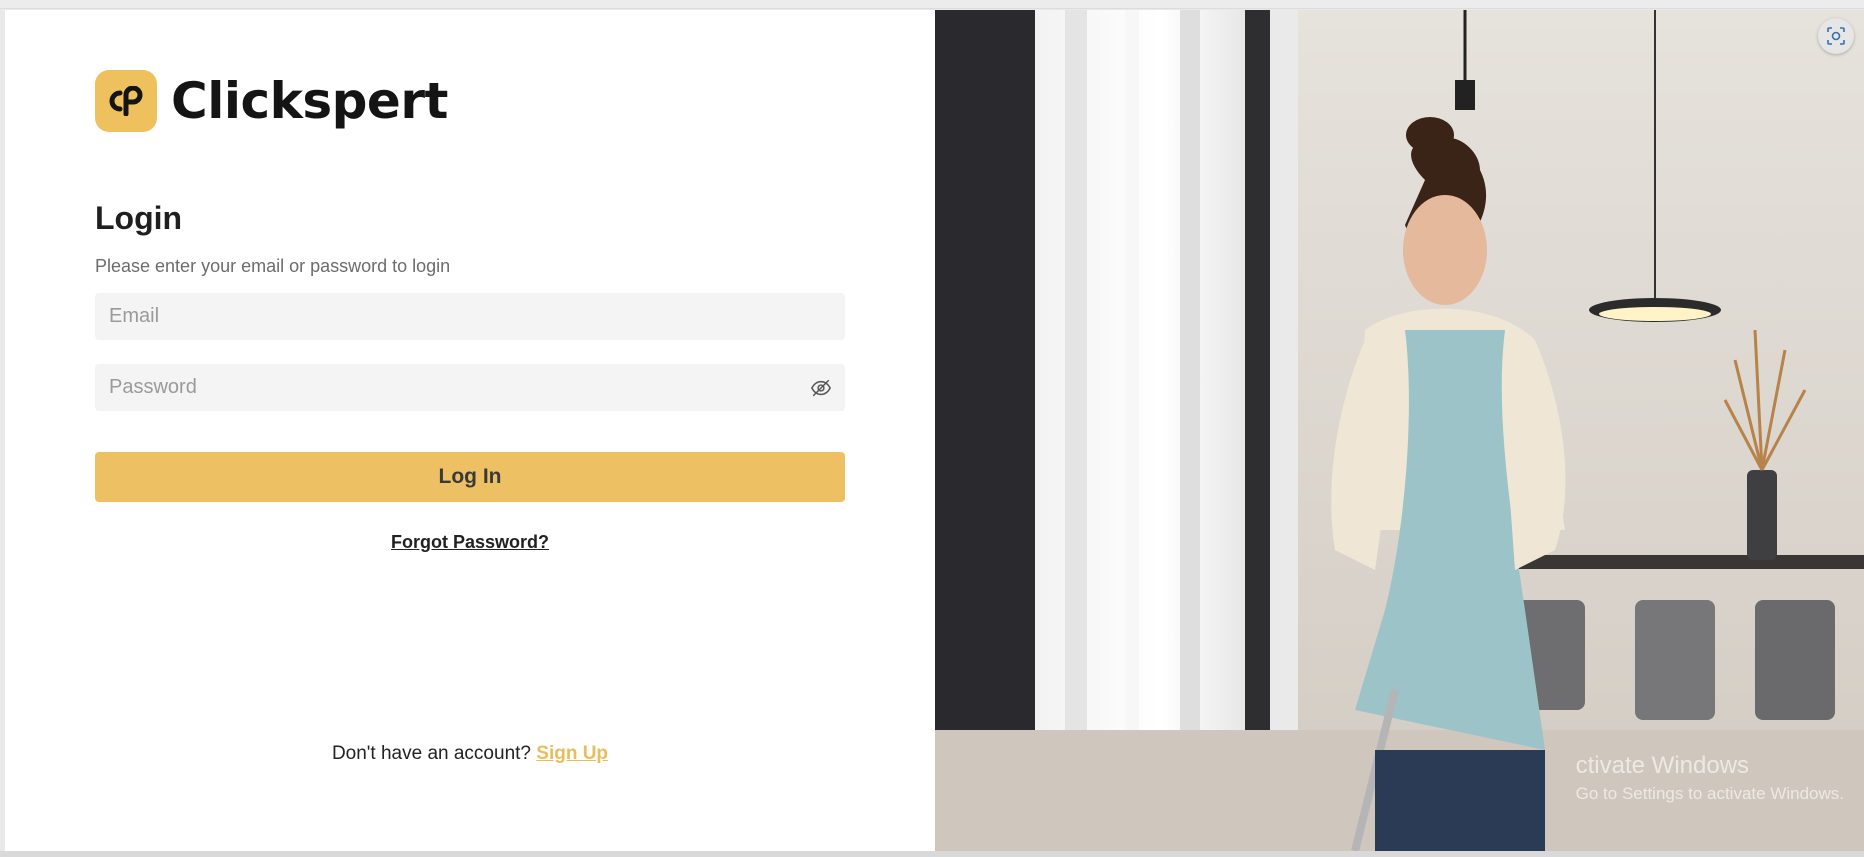 The width and height of the screenshot is (1864, 857). I want to click on email-field-container, so click(470, 316).